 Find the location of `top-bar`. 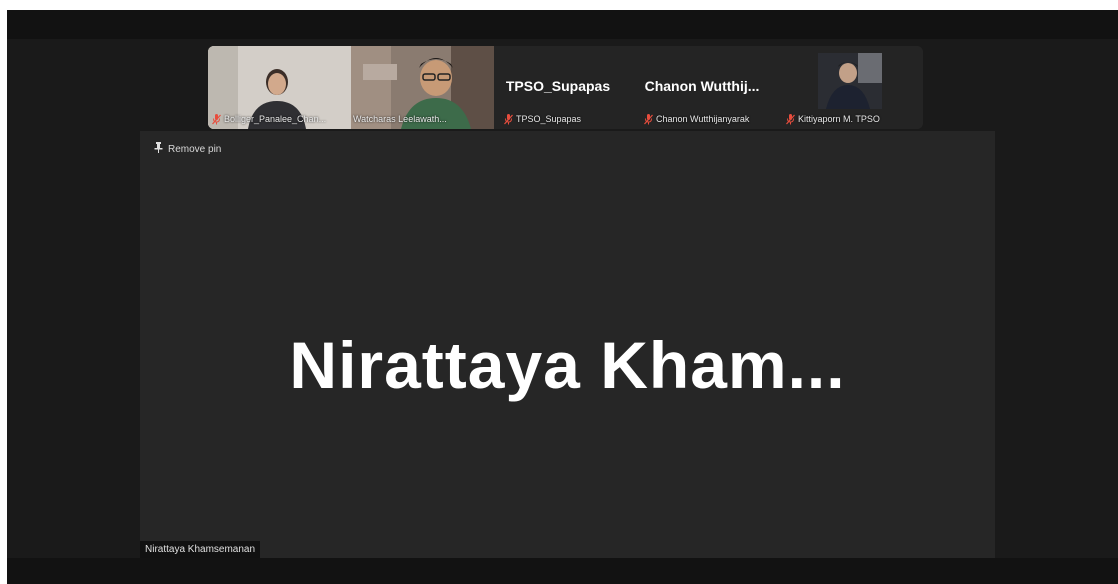

top-bar is located at coordinates (562, 24).